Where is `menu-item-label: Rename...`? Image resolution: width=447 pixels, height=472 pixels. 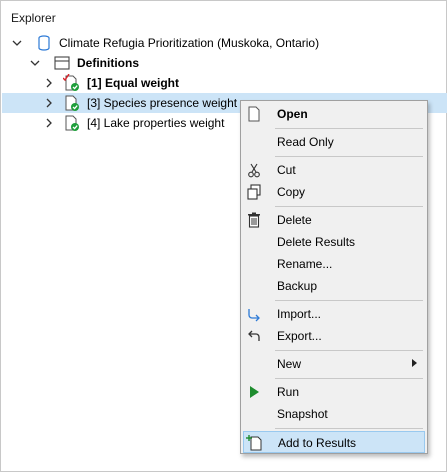
menu-item-label: Rename... is located at coordinates (305, 264).